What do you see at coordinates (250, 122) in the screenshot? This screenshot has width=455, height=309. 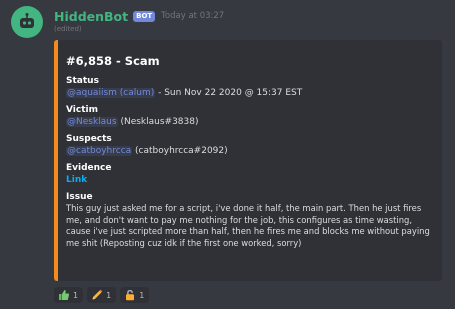 I see `field-victim-value: @Nesklaus (Nesklaus#3838)` at bounding box center [250, 122].